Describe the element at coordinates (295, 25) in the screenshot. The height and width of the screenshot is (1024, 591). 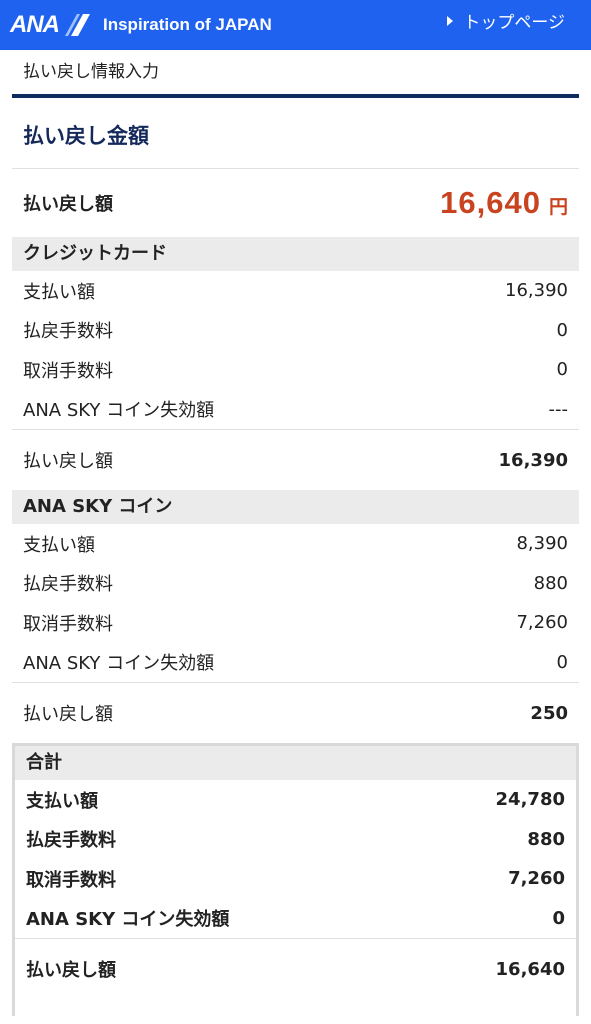
I see `app-header: ANA Inspiration of JAPAN トップページ` at that location.